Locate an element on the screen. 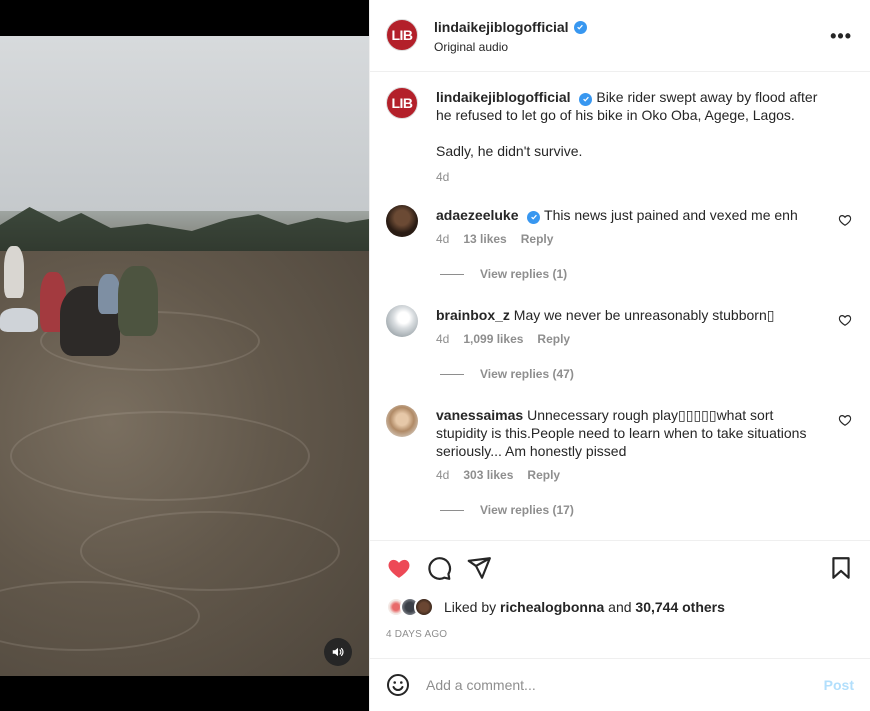 This screenshot has height=711, width=870. caption-text-line-2: Sadly, he didn't survive. is located at coordinates (509, 151).